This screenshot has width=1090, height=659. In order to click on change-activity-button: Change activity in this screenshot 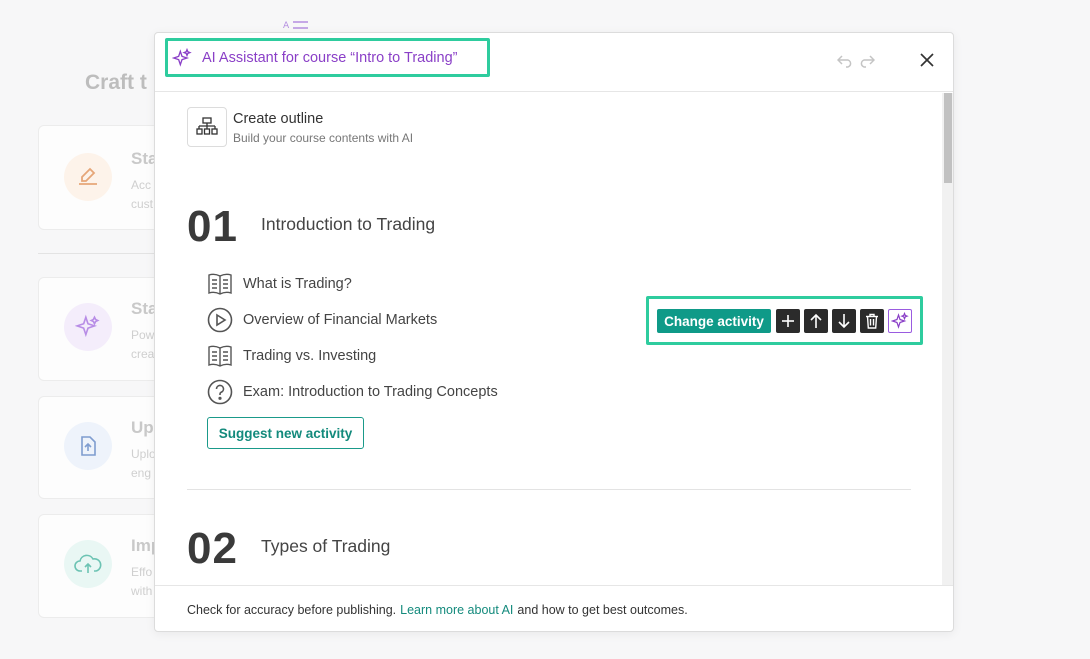, I will do `click(714, 321)`.